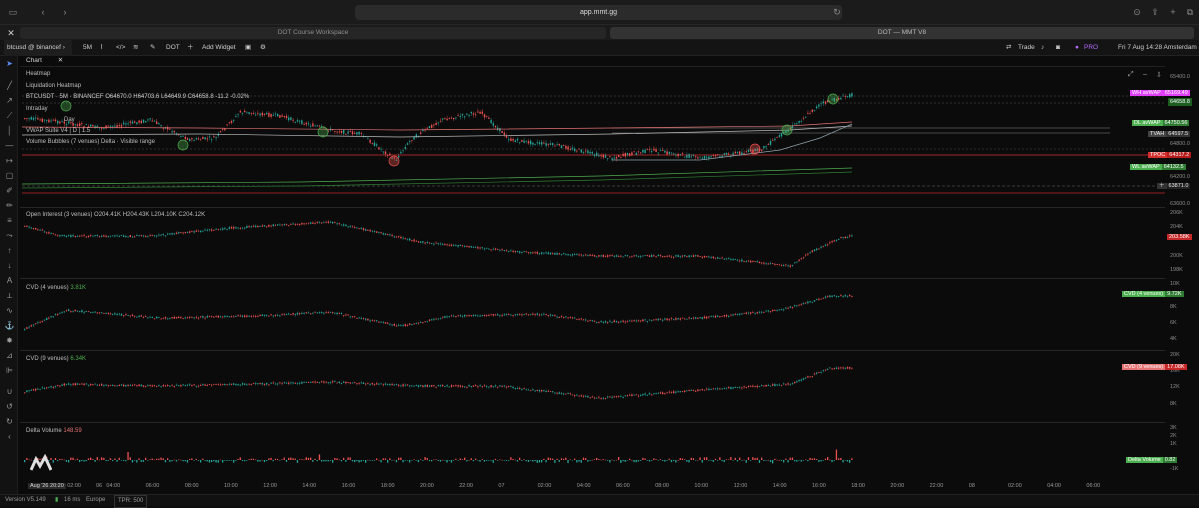  Describe the element at coordinates (56, 288) in the screenshot. I see `cvd4-label: CVD (4 venues) 3.81K` at that location.